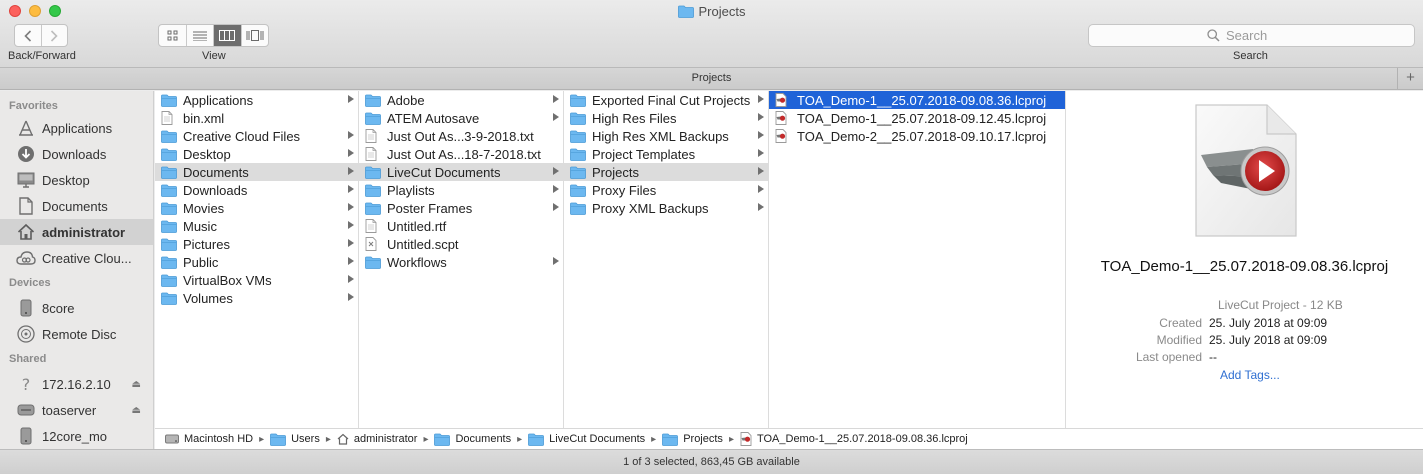  What do you see at coordinates (671, 100) in the screenshot?
I see `row-label: Exported Final Cut Projects` at bounding box center [671, 100].